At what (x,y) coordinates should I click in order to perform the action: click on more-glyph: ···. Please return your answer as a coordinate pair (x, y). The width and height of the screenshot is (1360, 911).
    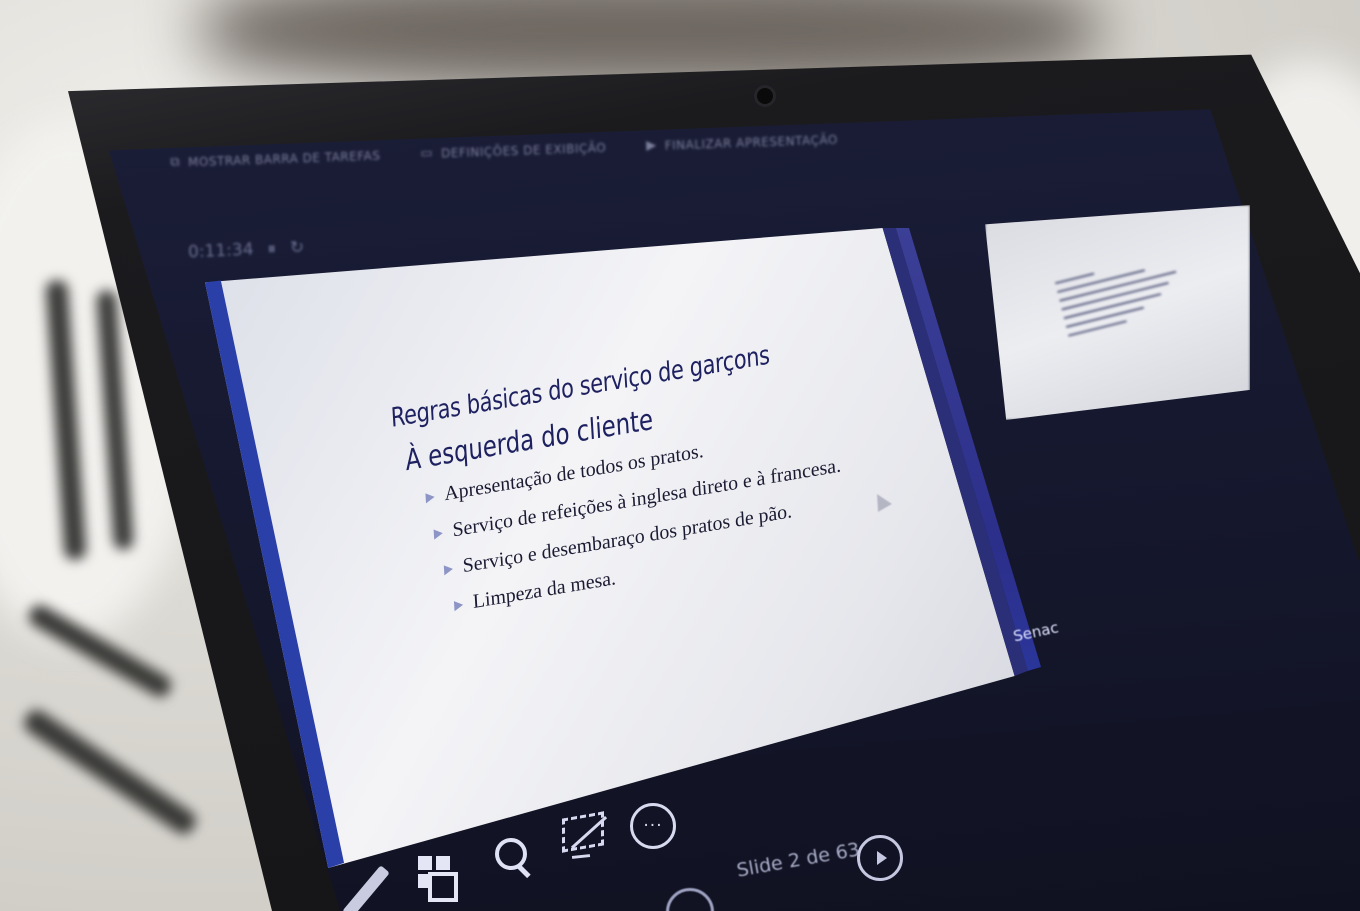
    Looking at the image, I should click on (653, 826).